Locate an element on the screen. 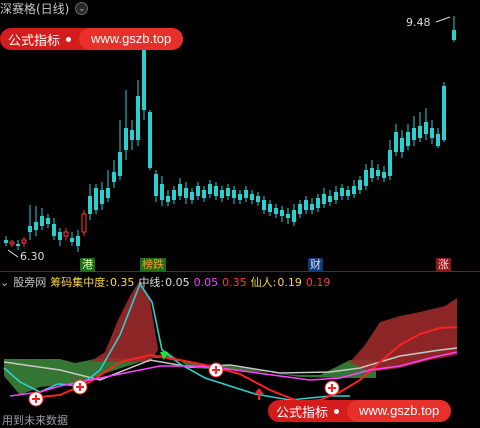  chouma-value: 0.35 is located at coordinates (122, 282).